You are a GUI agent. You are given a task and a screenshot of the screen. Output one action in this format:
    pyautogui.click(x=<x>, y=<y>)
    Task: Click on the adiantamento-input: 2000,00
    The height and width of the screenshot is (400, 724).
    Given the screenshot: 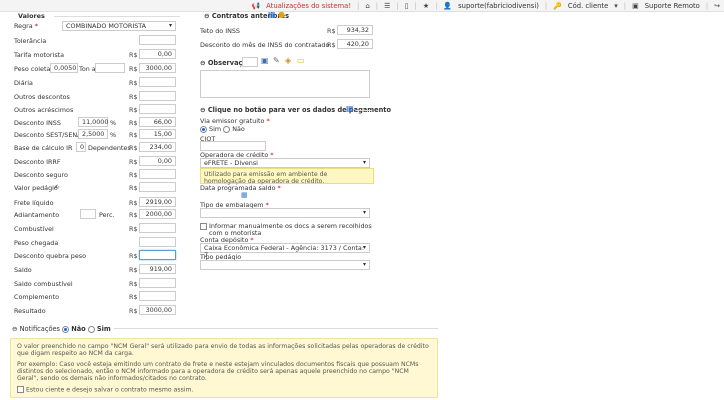 What is the action you would take?
    pyautogui.click(x=157, y=214)
    